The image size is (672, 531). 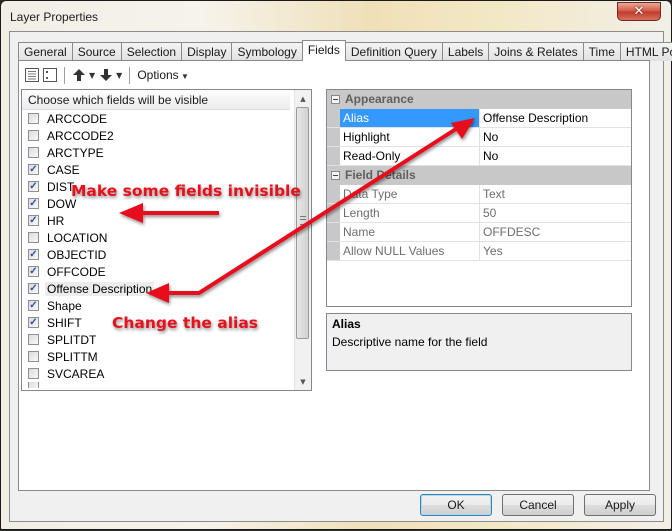 What do you see at coordinates (185, 323) in the screenshot?
I see `annotation-change-alias: Change the alias` at bounding box center [185, 323].